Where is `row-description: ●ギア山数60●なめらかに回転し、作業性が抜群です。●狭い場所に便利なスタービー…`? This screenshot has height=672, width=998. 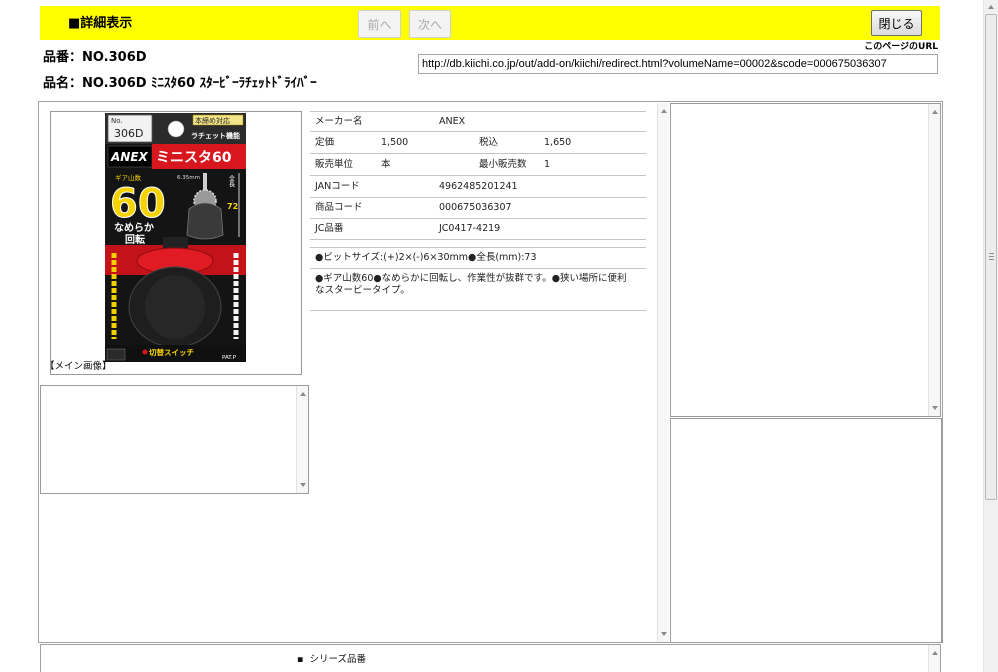
row-description: ●ギア山数60●なめらかに回転し、作業性が抜群です。●狭い場所に便利なスタービー… is located at coordinates (478, 290).